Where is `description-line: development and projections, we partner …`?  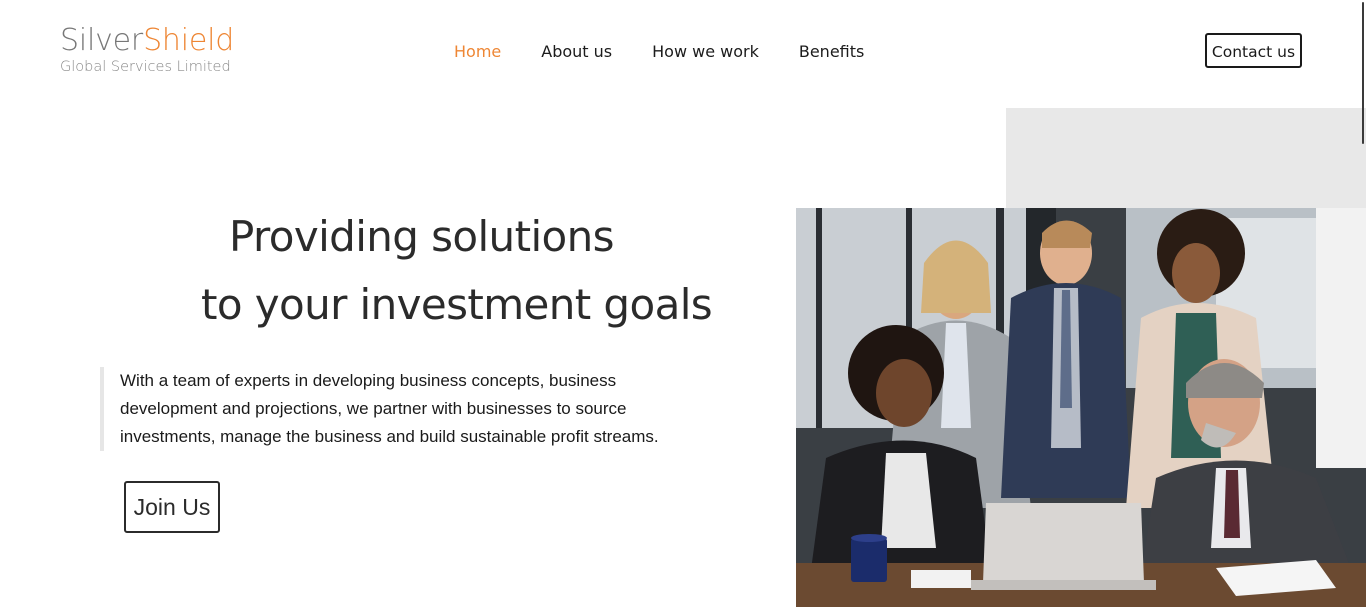
description-line: development and projections, we partner … is located at coordinates (373, 408).